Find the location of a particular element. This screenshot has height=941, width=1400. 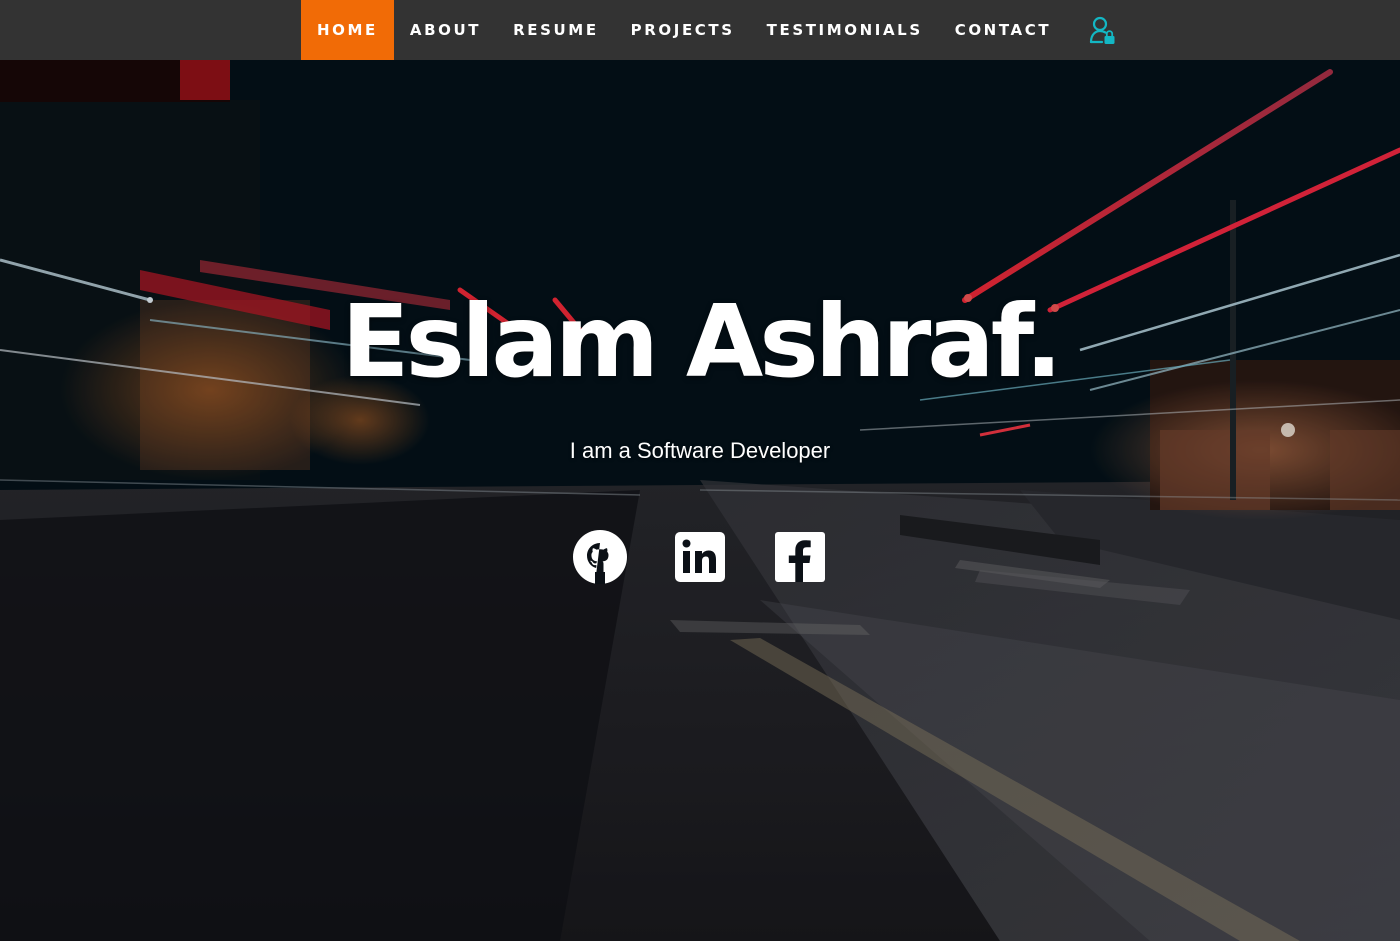

login-button is located at coordinates (1098, 30).